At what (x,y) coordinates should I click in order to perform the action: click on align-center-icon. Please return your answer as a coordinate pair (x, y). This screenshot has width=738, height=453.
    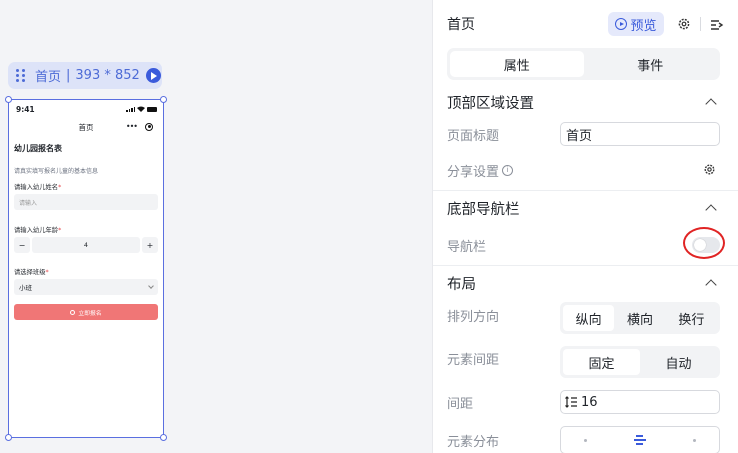
    Looking at the image, I should click on (639, 440).